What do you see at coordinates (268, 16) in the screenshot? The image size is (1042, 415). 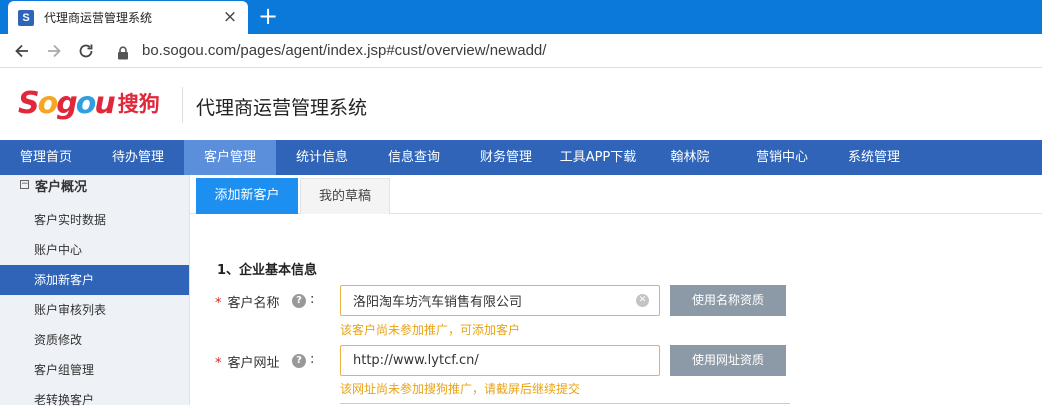 I see `new-tab-icon: +` at bounding box center [268, 16].